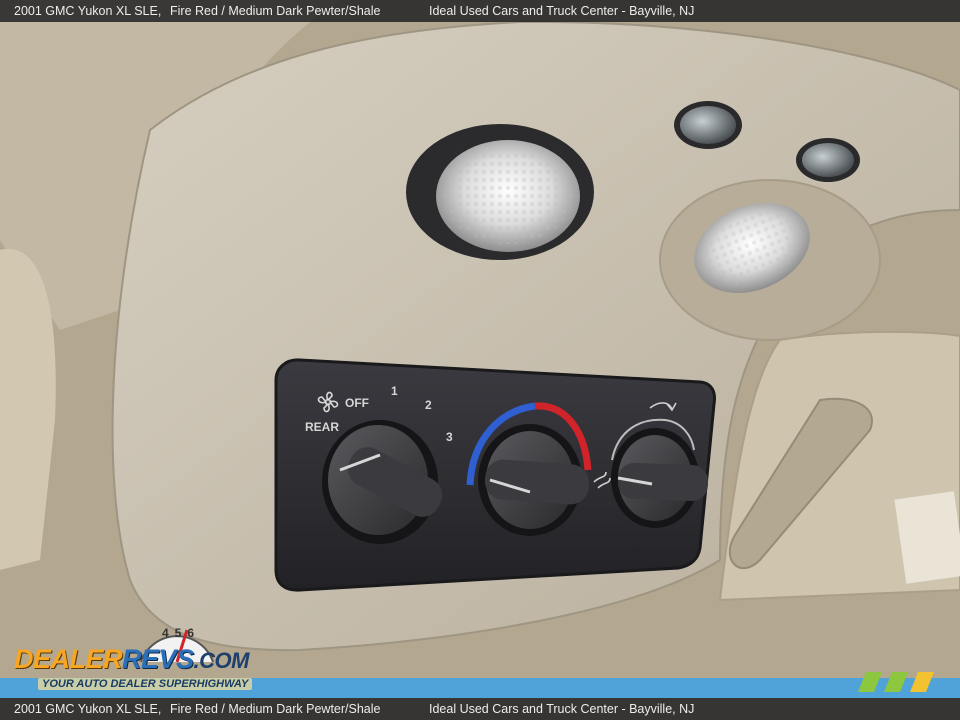 This screenshot has width=960, height=720. What do you see at coordinates (896, 682) in the screenshot?
I see `corner-logo` at bounding box center [896, 682].